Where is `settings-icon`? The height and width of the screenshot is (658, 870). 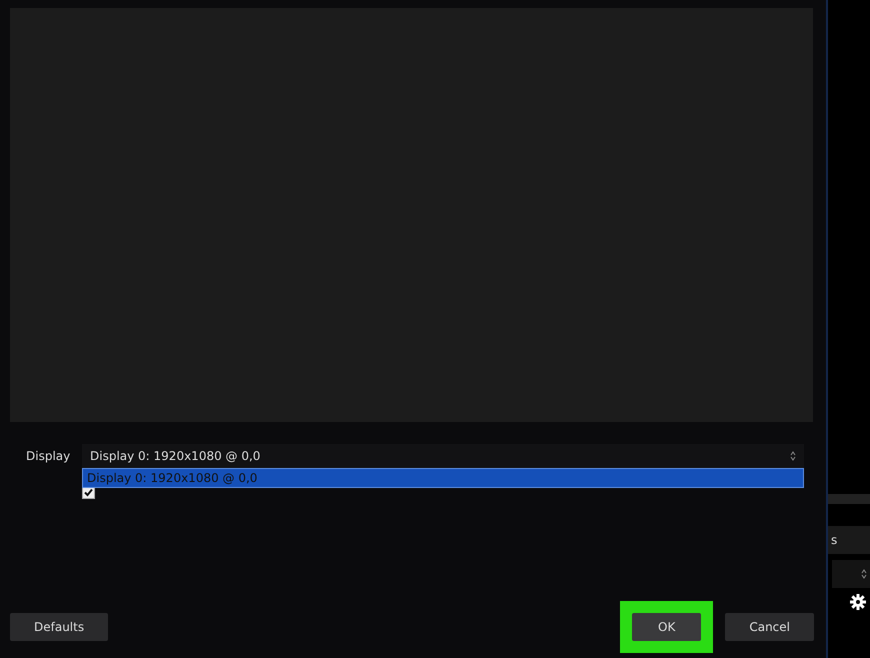 settings-icon is located at coordinates (858, 602).